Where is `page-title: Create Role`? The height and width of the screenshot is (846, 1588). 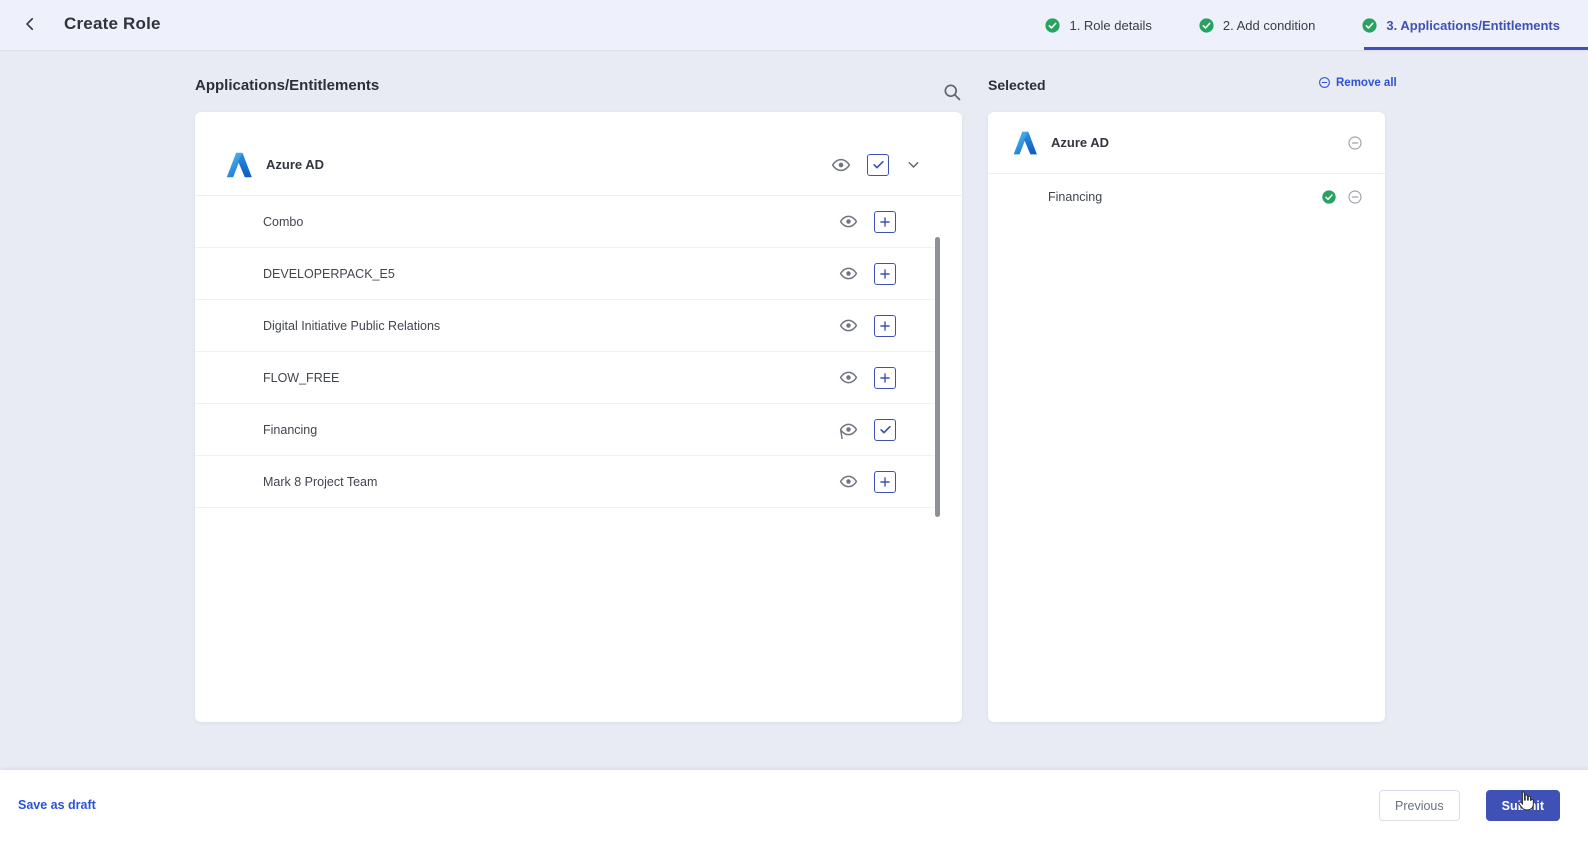
page-title: Create Role is located at coordinates (112, 23).